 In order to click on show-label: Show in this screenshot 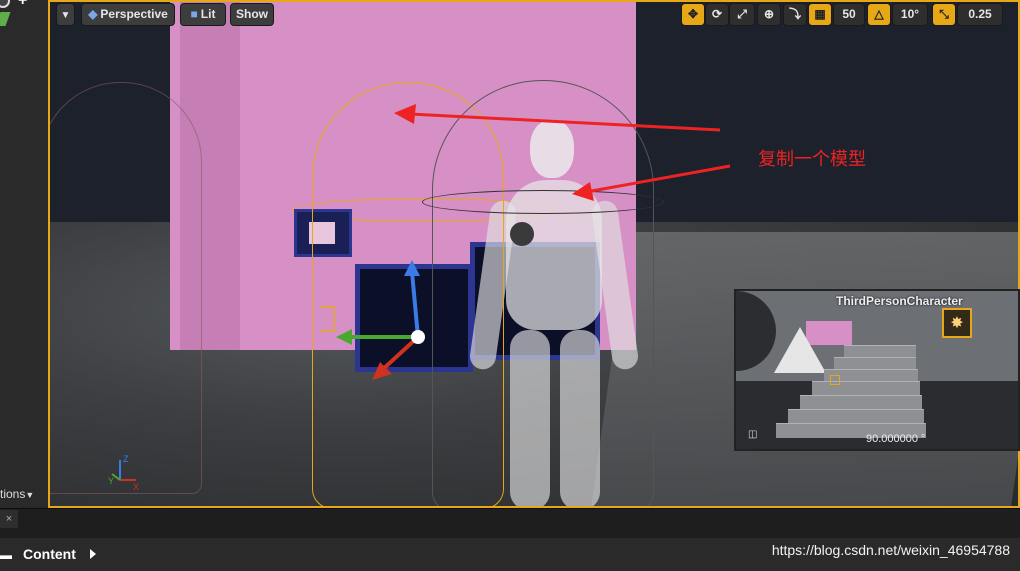, I will do `click(252, 14)`.